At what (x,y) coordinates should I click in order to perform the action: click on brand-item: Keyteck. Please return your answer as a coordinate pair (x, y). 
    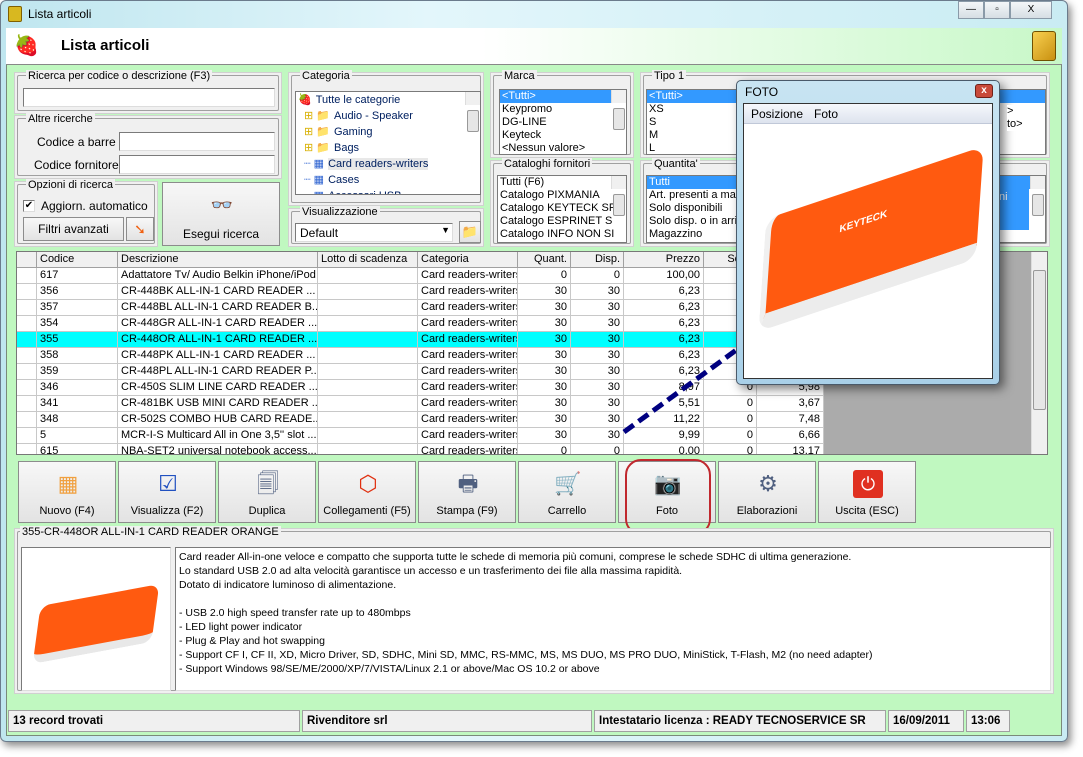
    Looking at the image, I should click on (563, 135).